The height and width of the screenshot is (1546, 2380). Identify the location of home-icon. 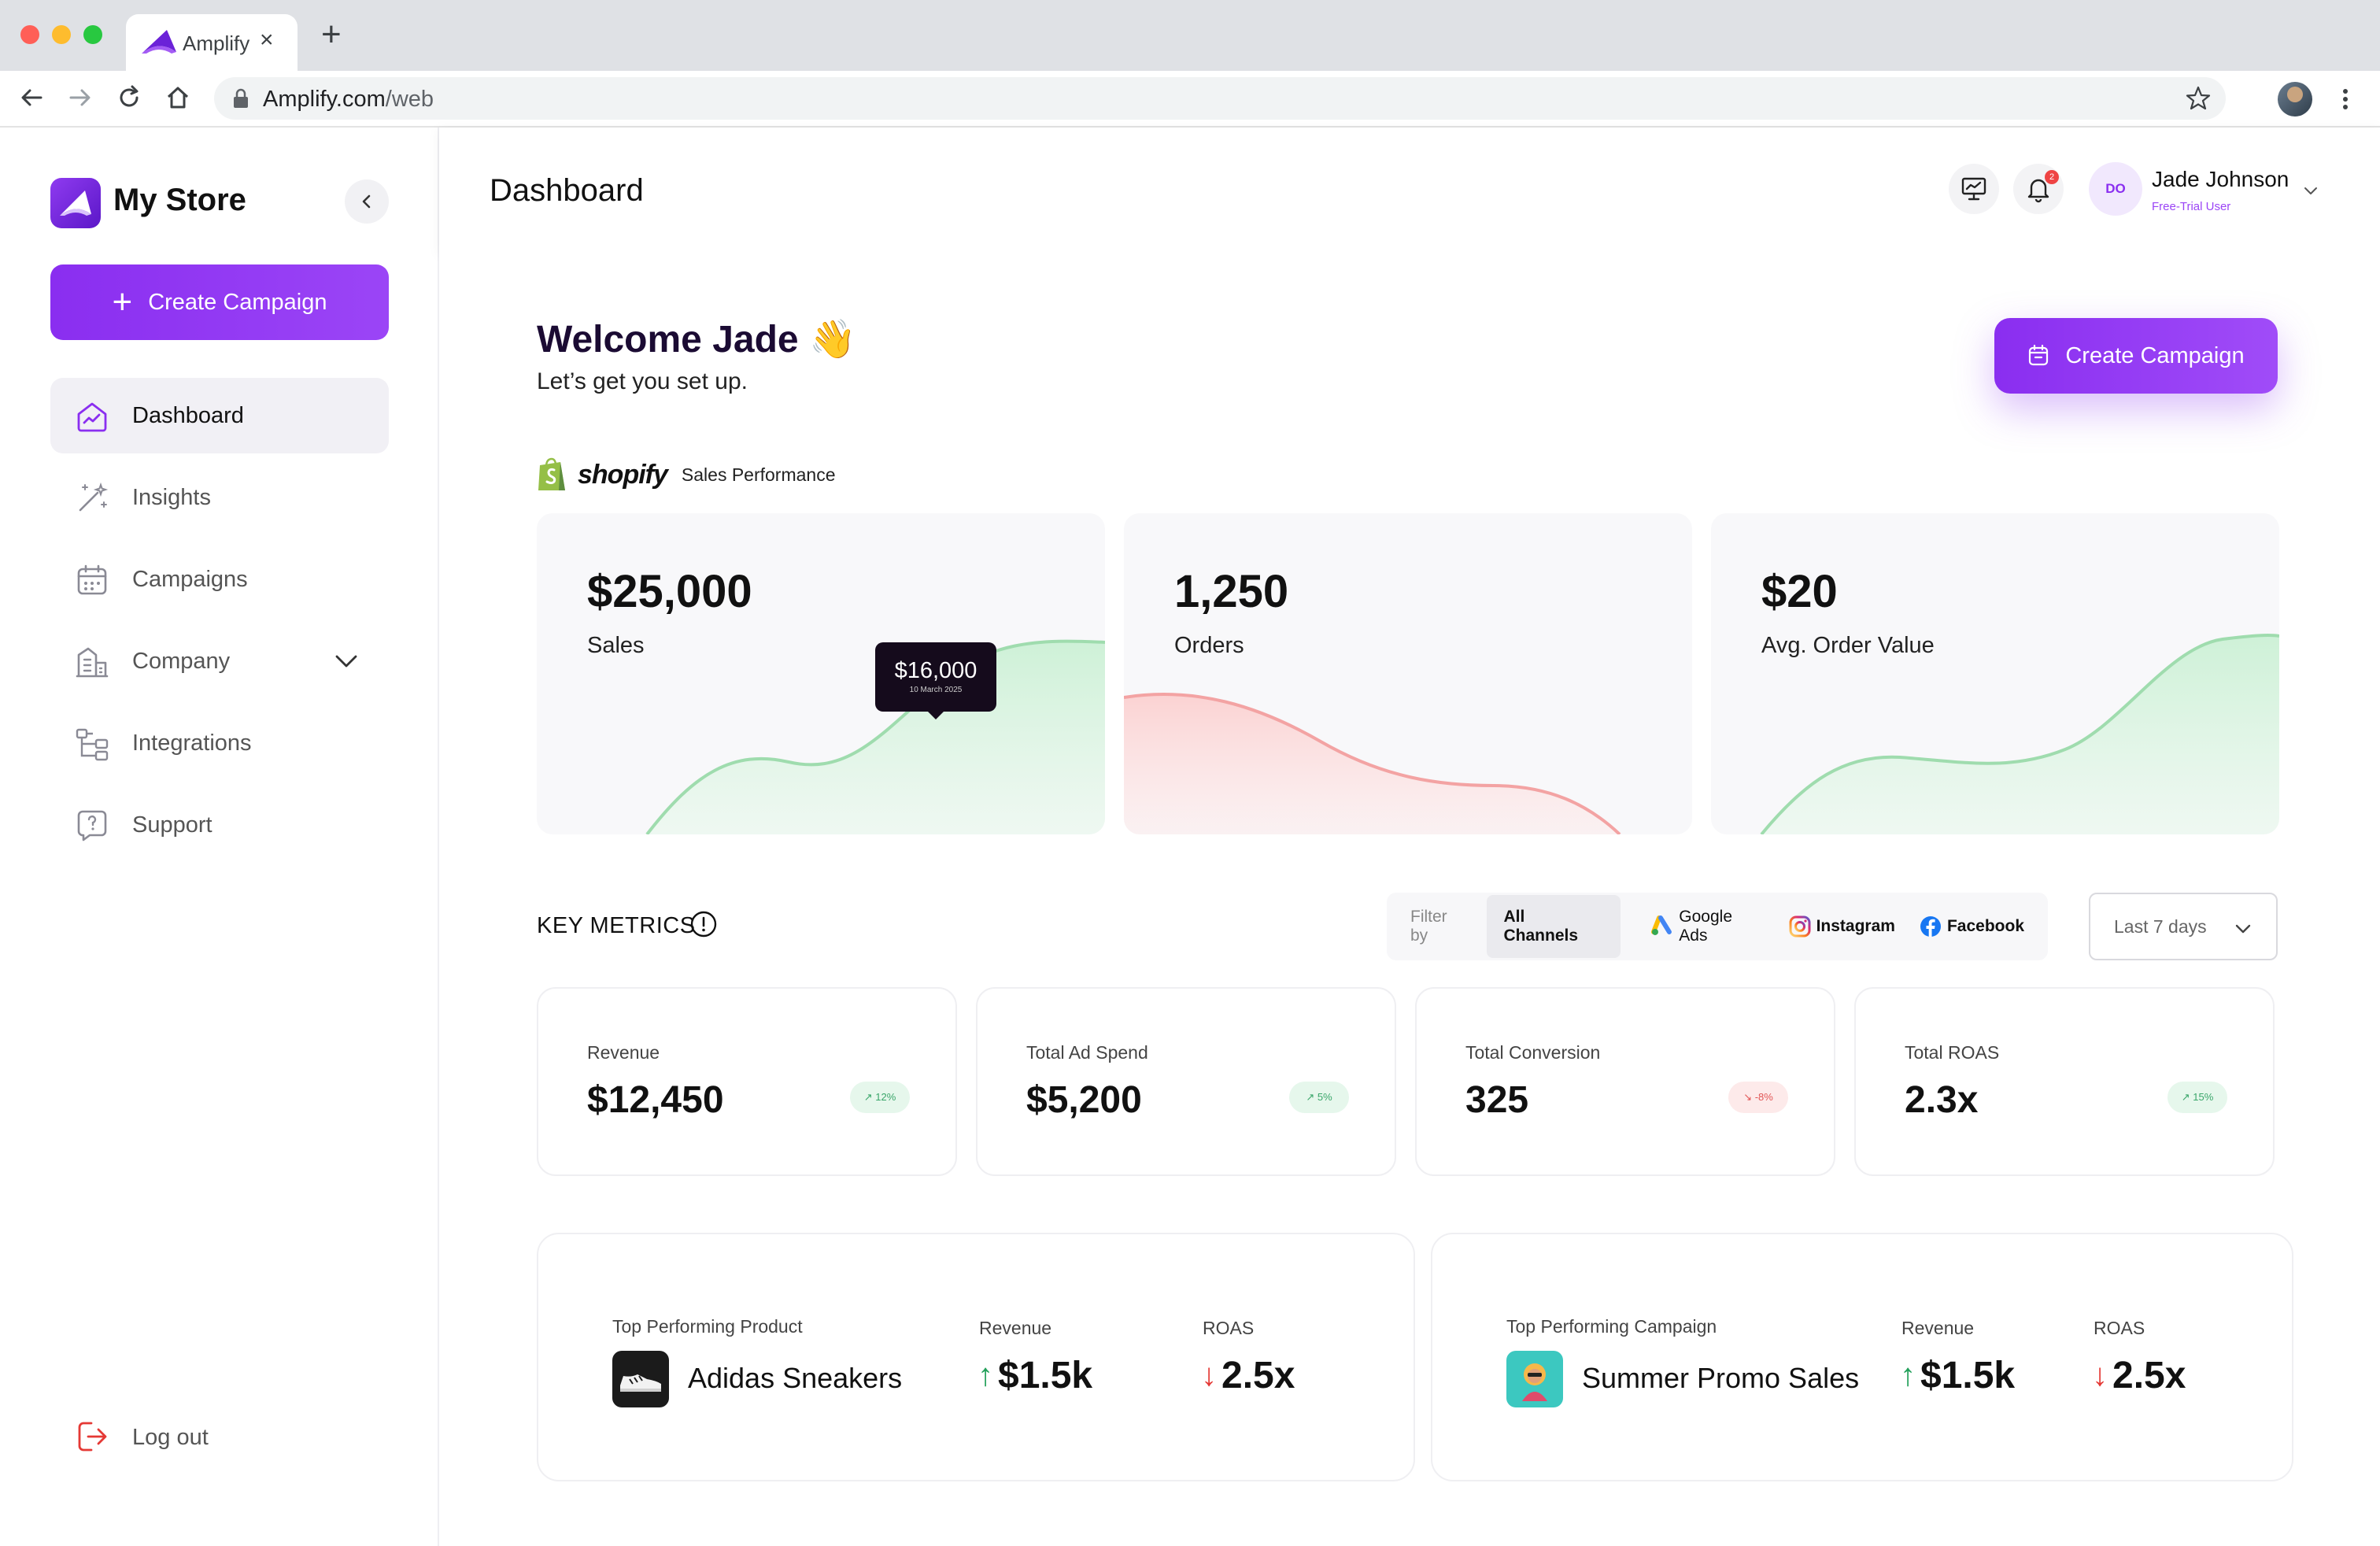
(178, 97).